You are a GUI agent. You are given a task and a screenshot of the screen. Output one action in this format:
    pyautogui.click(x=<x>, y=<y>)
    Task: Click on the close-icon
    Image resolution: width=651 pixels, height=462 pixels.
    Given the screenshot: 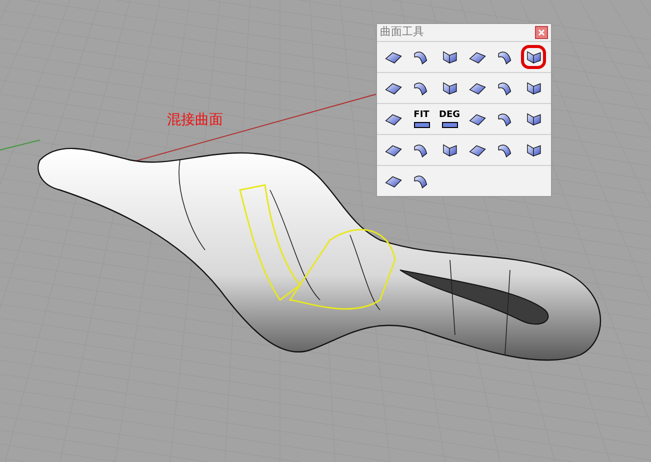 What is the action you would take?
    pyautogui.click(x=541, y=32)
    